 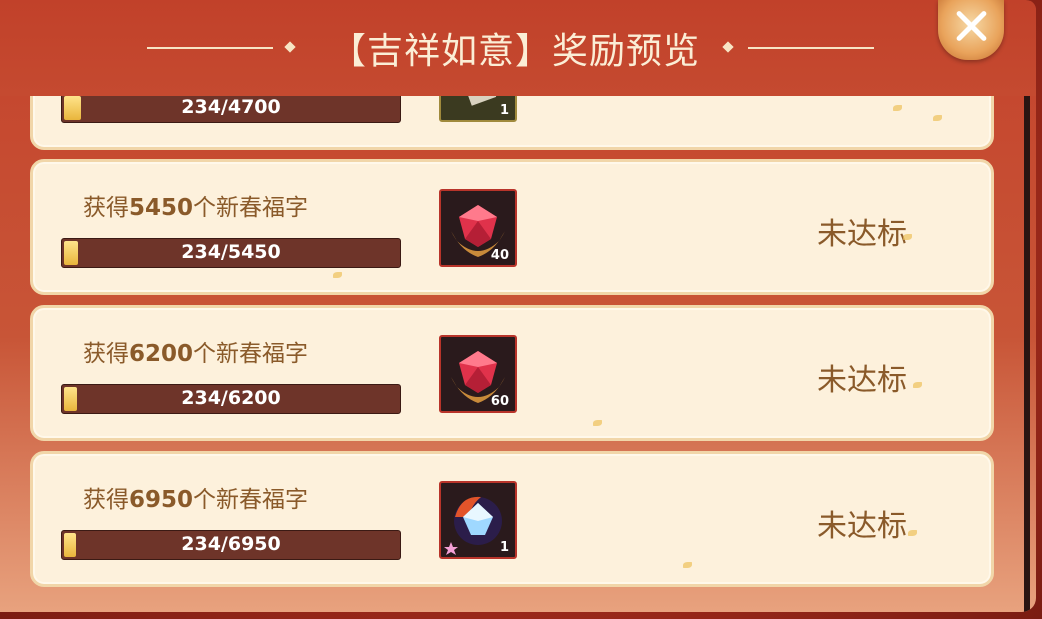 I want to click on progress-bar: 234/5450, so click(x=231, y=253).